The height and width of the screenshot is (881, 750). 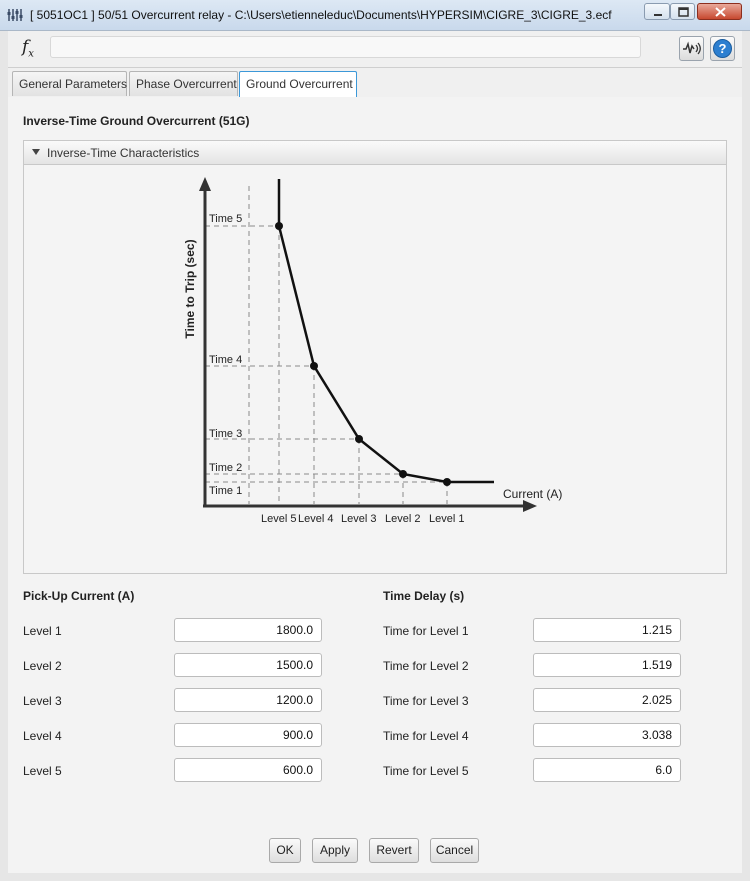 I want to click on tab-general-parameters: General Parameters, so click(x=69, y=83).